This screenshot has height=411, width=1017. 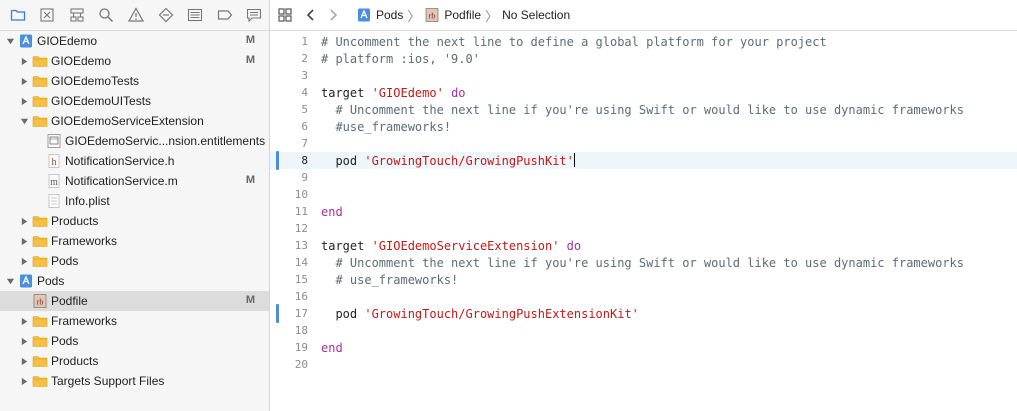 What do you see at coordinates (643, 245) in the screenshot?
I see `code-line: 13 target 'GIOEdemoServiceExtension' do` at bounding box center [643, 245].